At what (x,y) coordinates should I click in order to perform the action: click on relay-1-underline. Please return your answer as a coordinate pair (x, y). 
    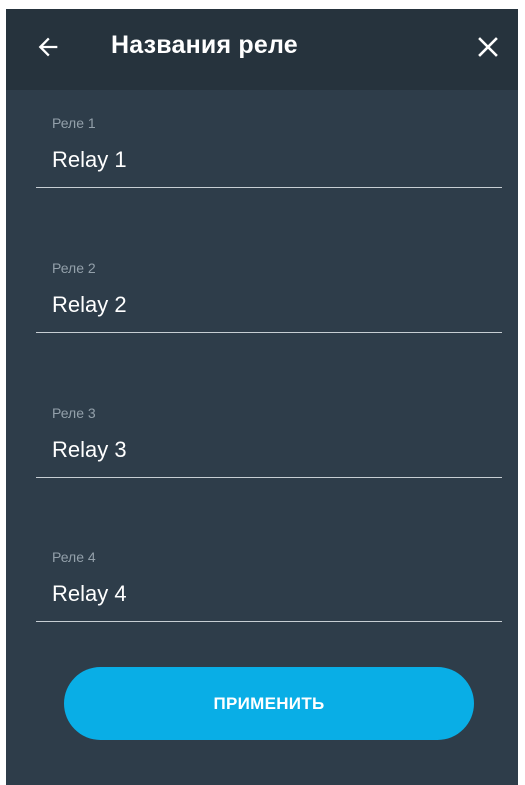
    Looking at the image, I should click on (269, 187).